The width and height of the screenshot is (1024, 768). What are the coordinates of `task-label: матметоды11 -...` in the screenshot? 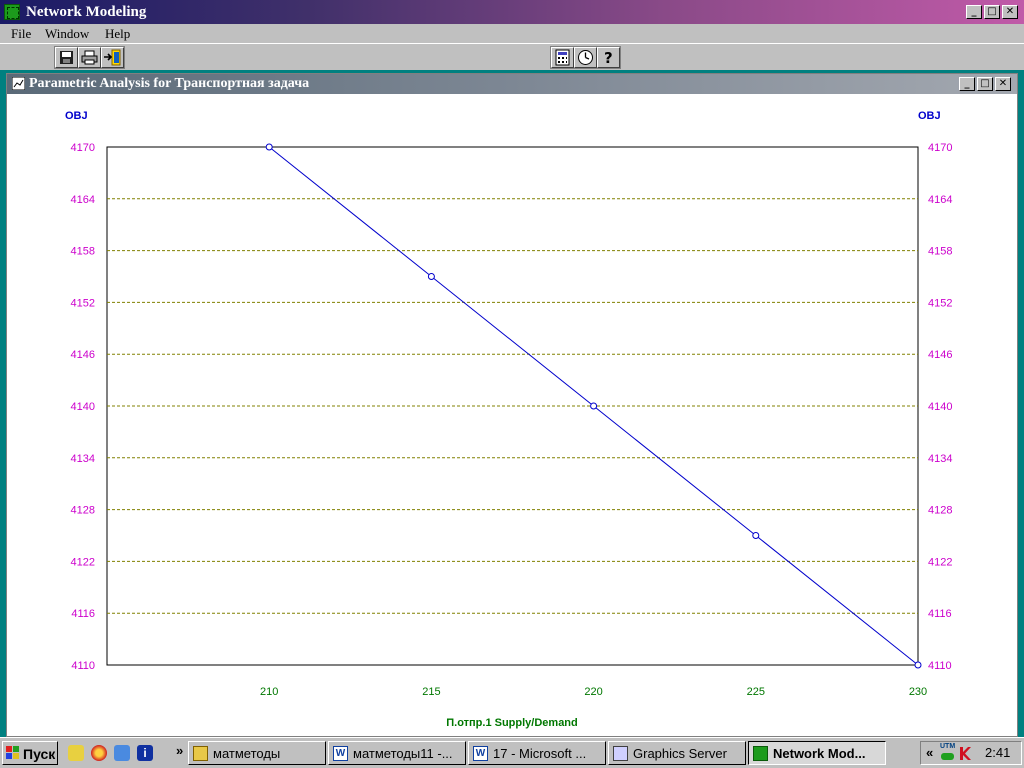 It's located at (403, 753).